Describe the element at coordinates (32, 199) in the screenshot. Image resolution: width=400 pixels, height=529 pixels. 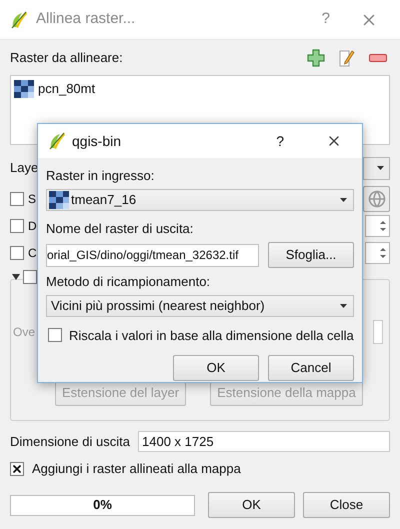
I see `option-label: S` at that location.